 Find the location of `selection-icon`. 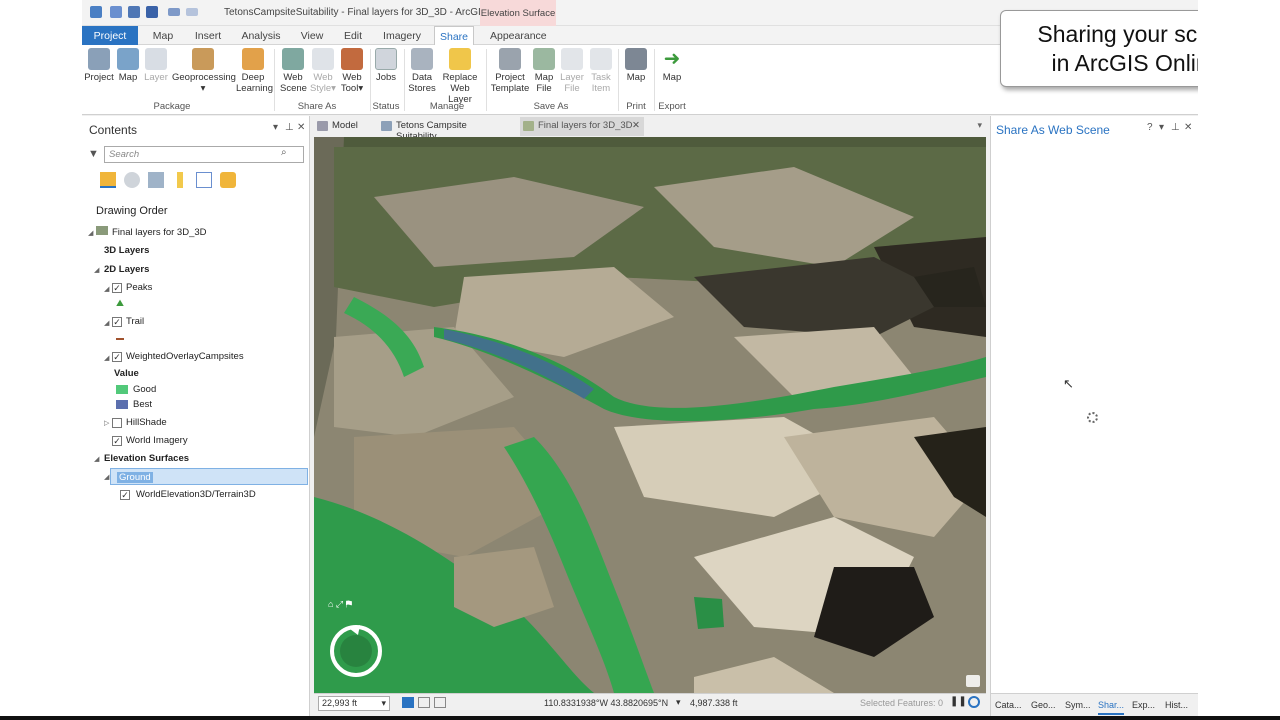

selection-icon is located at coordinates (156, 180).